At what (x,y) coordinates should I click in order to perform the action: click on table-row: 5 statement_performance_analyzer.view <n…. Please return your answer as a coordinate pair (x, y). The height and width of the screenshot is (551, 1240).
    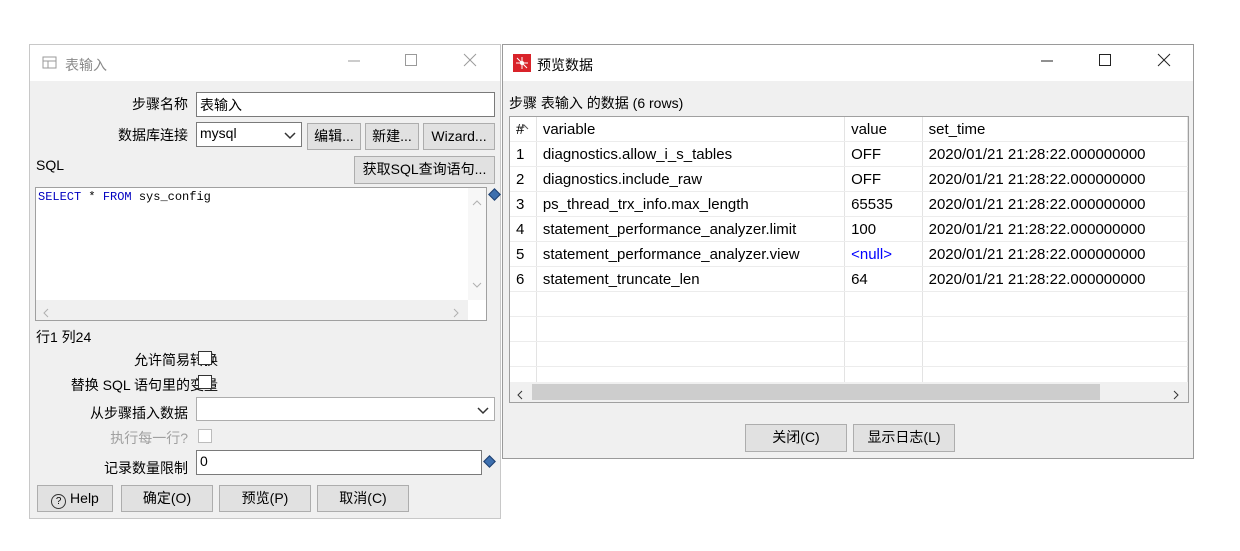
    Looking at the image, I should click on (849, 254).